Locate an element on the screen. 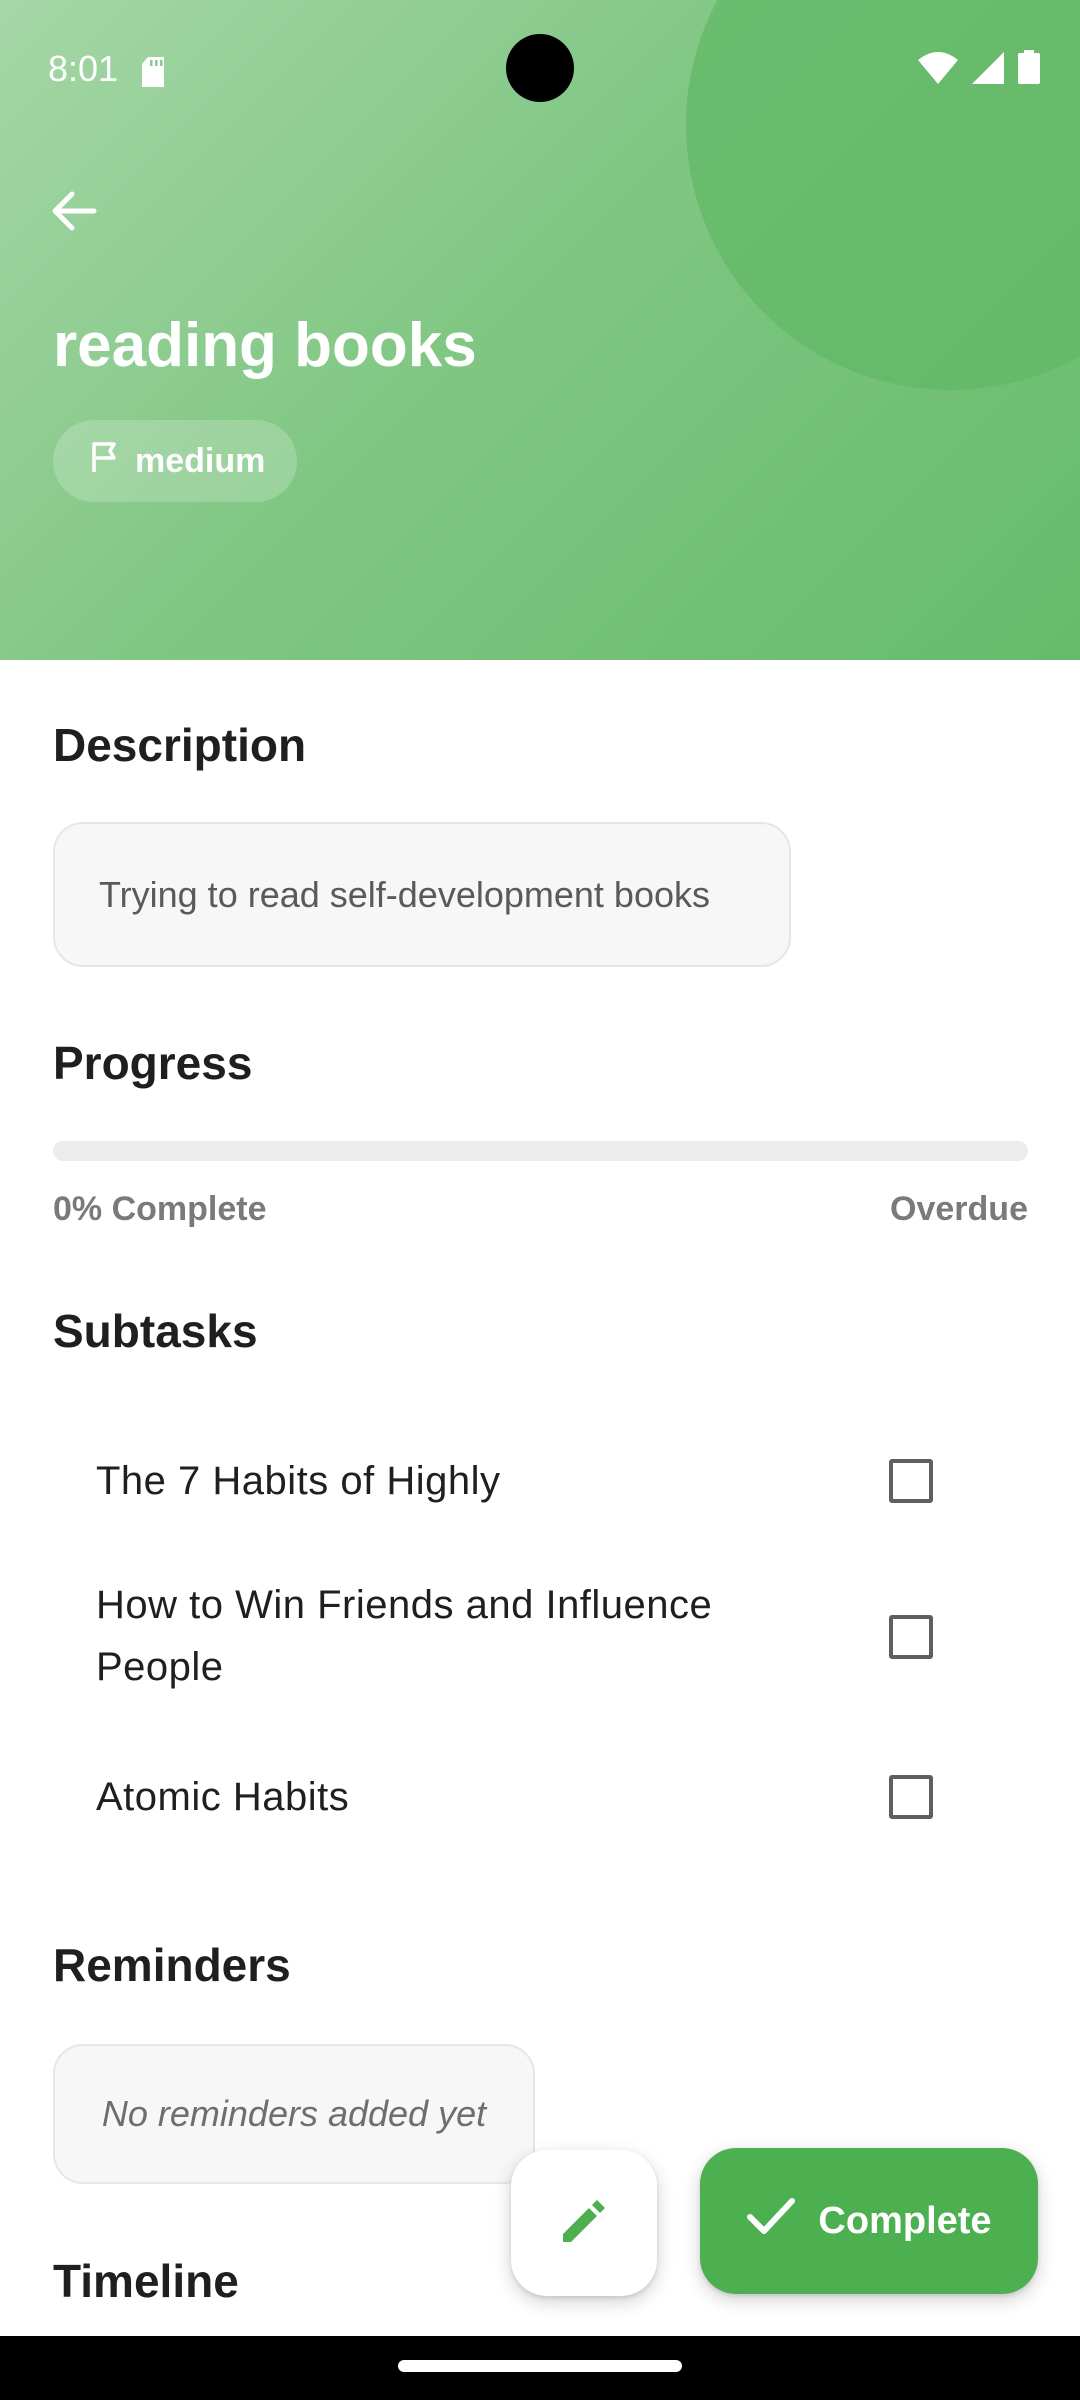  subtask-item: The 7 Habits of Highly is located at coordinates (540, 1481).